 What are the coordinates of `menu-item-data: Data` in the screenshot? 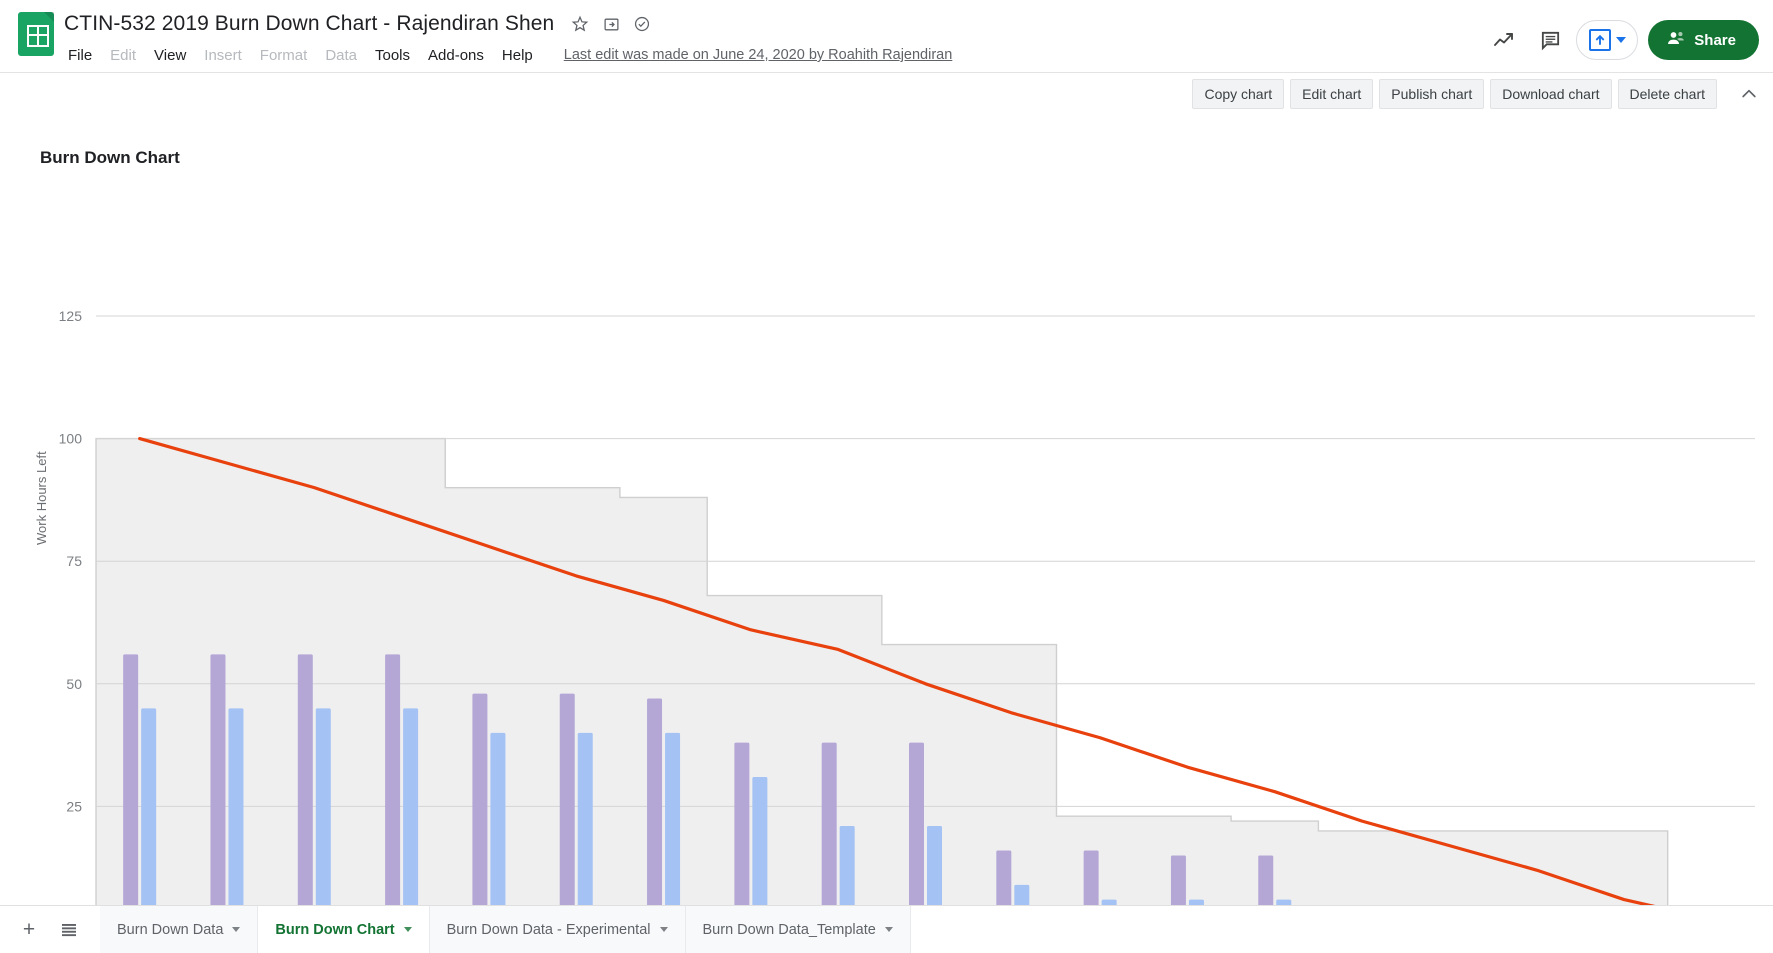 It's located at (341, 55).